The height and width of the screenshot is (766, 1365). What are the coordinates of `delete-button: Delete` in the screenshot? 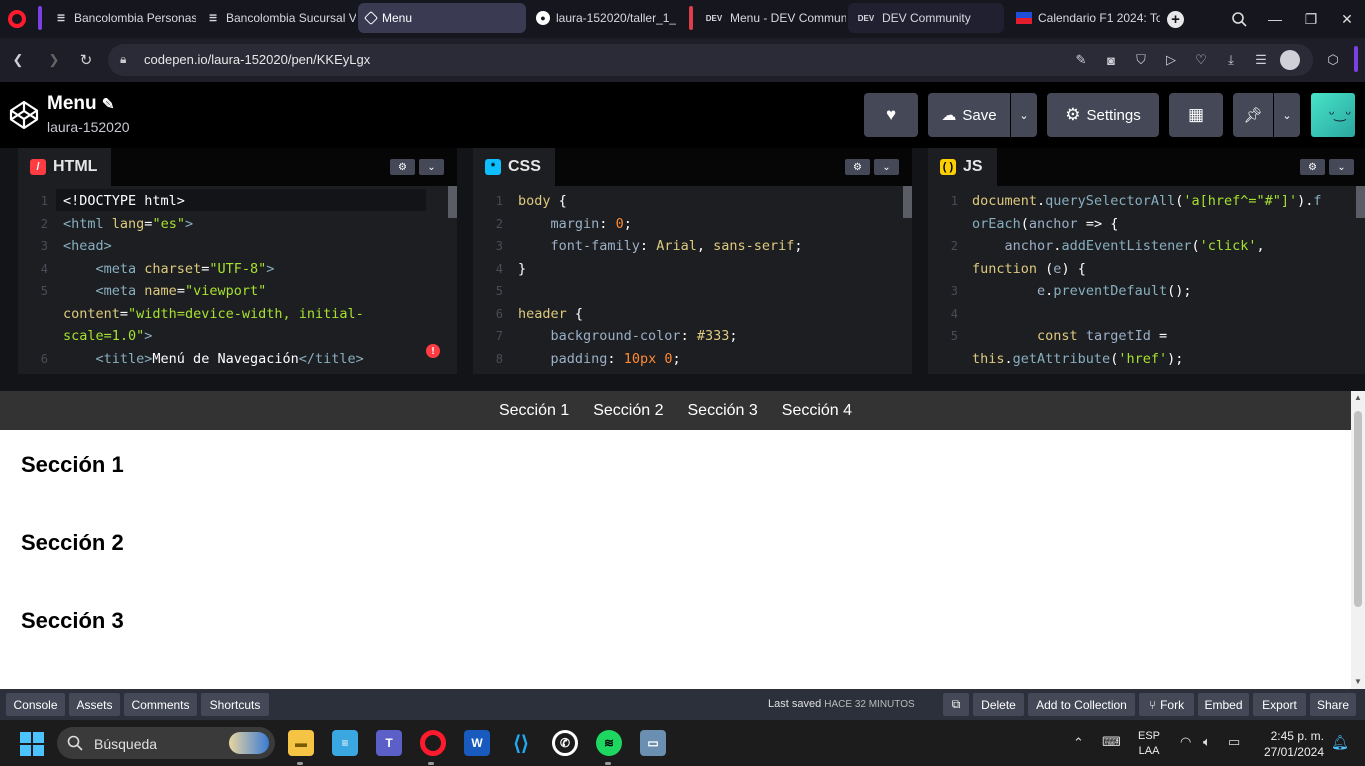 It's located at (998, 704).